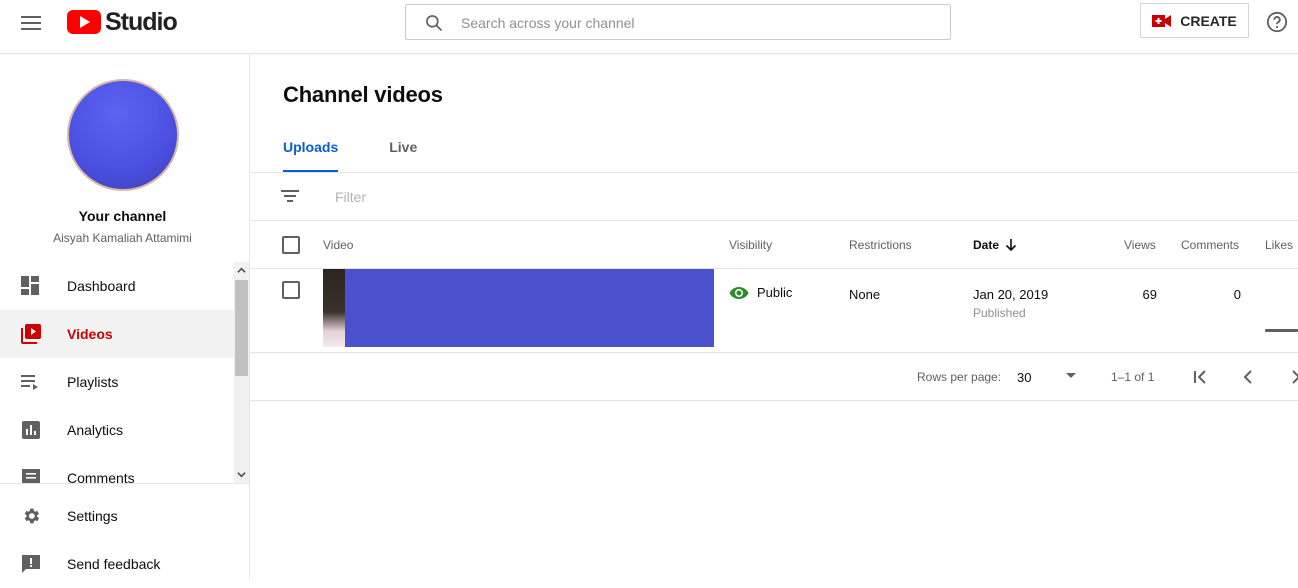 The height and width of the screenshot is (588, 1298). Describe the element at coordinates (31, 22) in the screenshot. I see `menu-icon` at that location.